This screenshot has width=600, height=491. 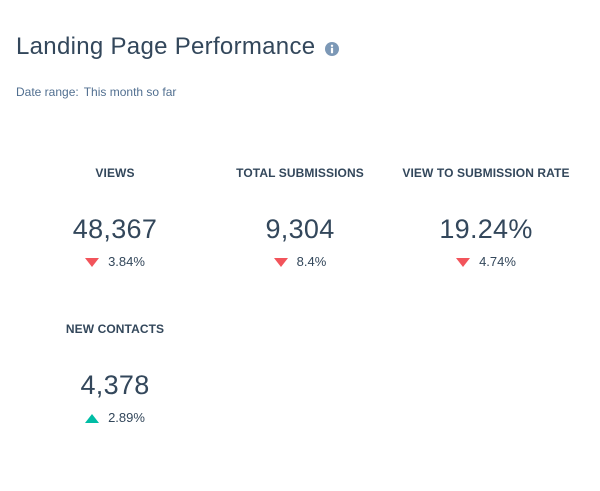 I want to click on metric-change: 8.4%, so click(x=300, y=262).